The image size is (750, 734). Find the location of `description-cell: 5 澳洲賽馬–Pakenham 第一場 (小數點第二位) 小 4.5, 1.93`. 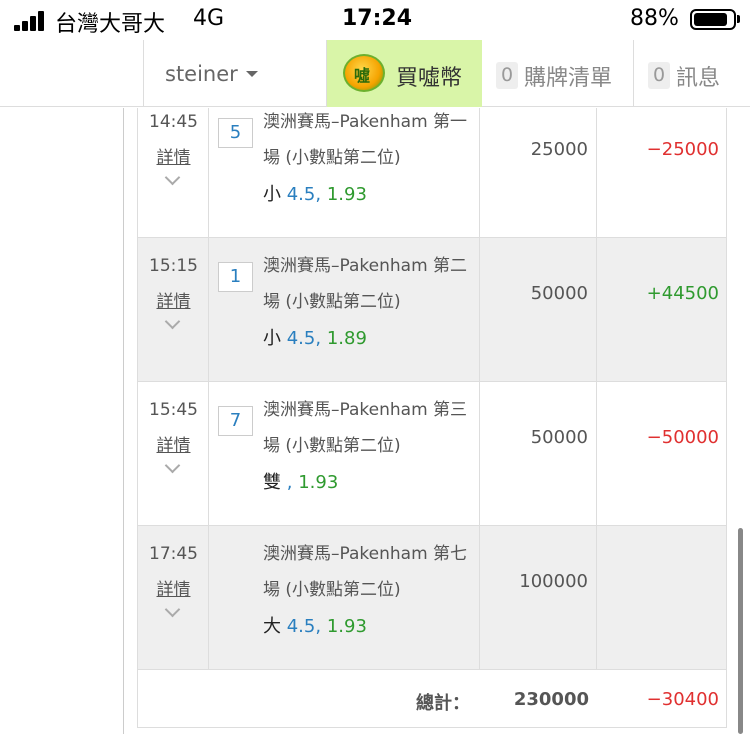

description-cell: 5 澳洲賽馬–Pakenham 第一場 (小數點第二位) 小 4.5, 1.93 is located at coordinates (345, 172).